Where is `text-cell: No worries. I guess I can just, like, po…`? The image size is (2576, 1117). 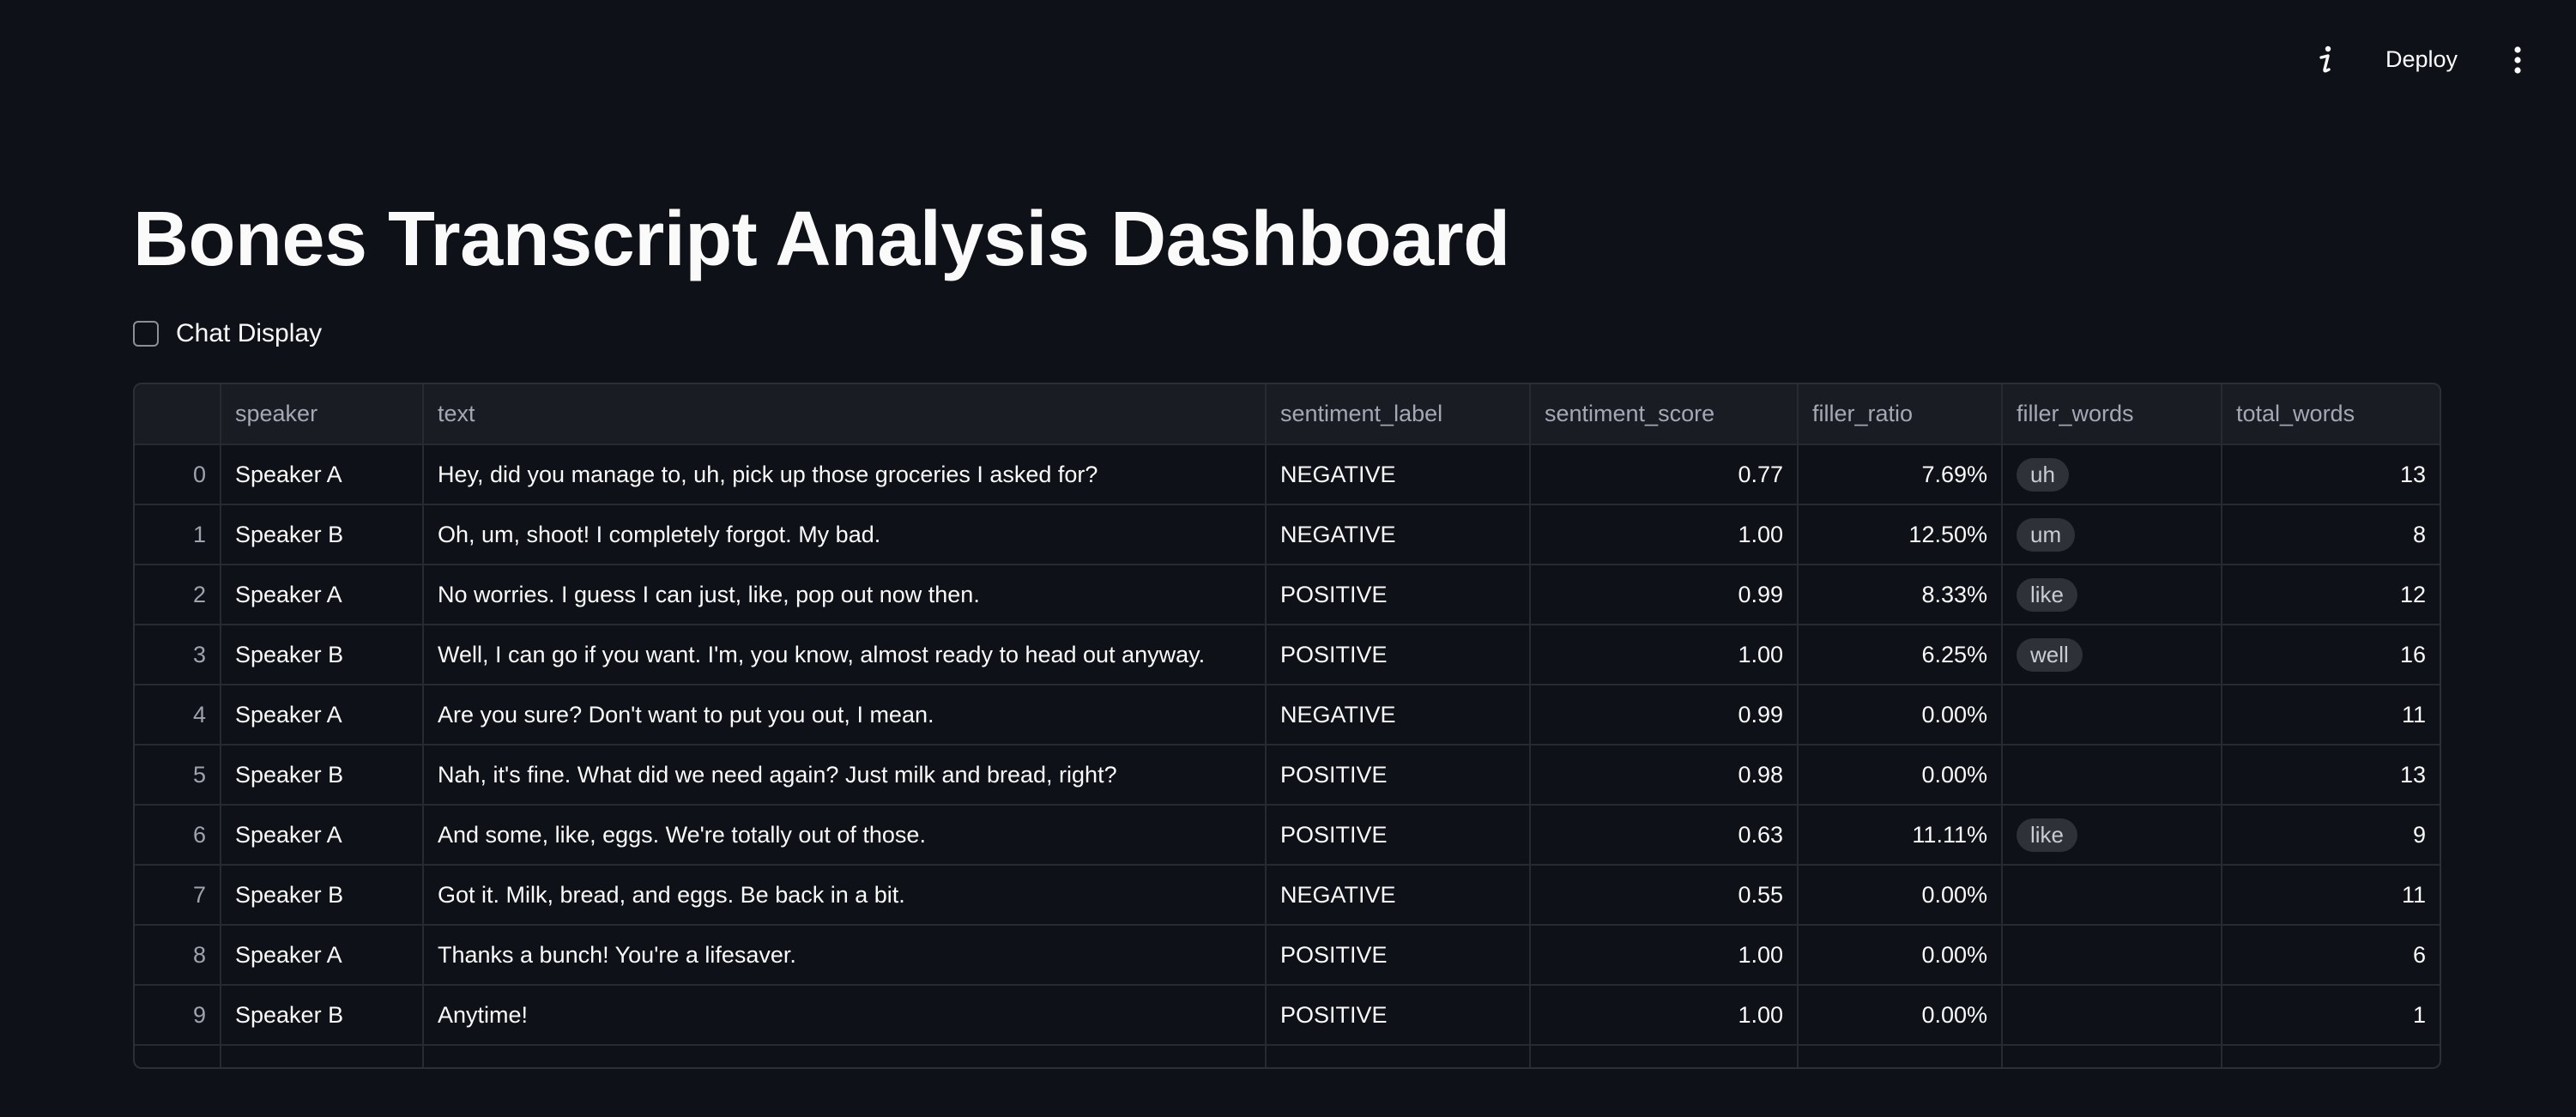
text-cell: No worries. I guess I can just, like, po… is located at coordinates (845, 595).